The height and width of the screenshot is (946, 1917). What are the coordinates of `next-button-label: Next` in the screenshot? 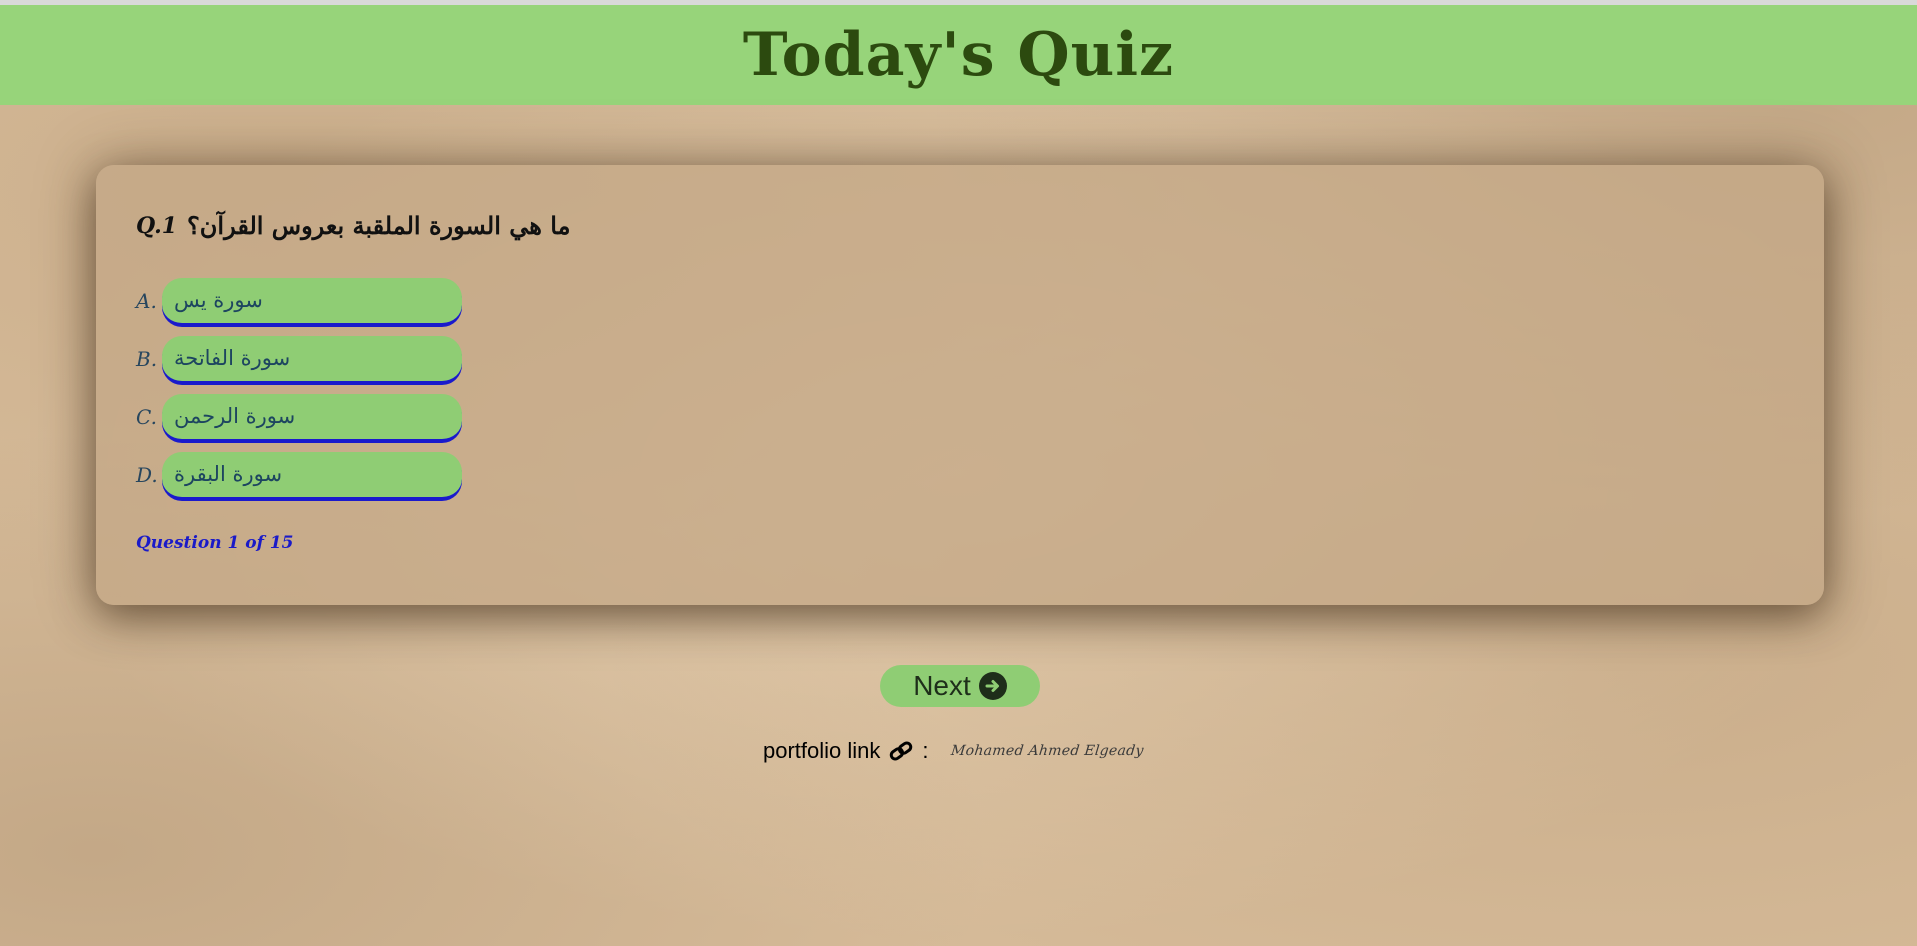 It's located at (942, 685).